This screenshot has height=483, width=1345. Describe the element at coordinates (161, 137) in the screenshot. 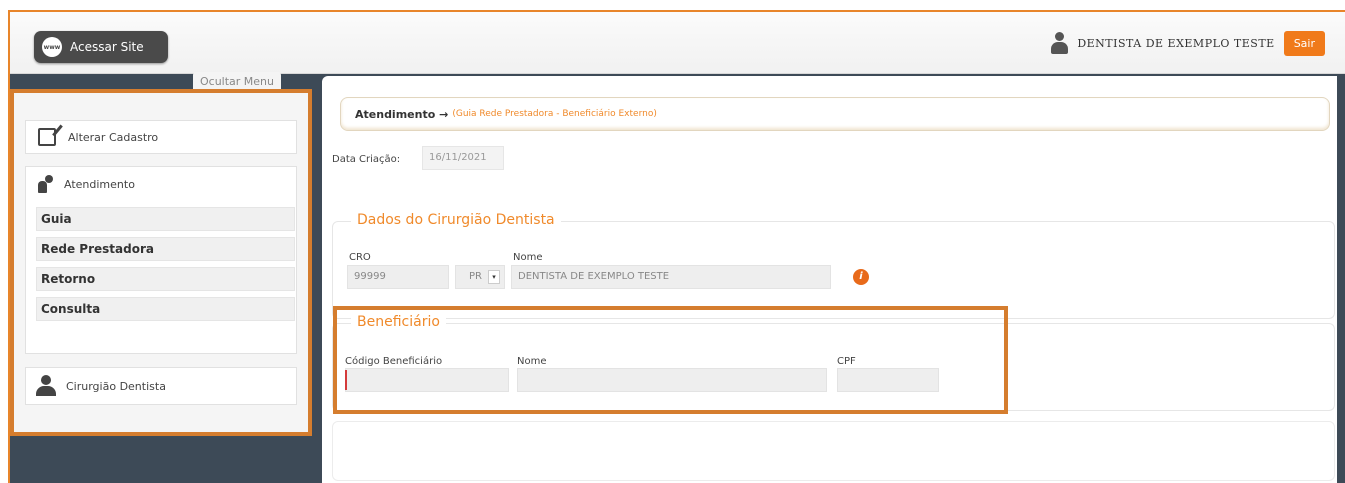

I see `sidebar-item-alterar-cadastro: Alterar Cadastro` at that location.